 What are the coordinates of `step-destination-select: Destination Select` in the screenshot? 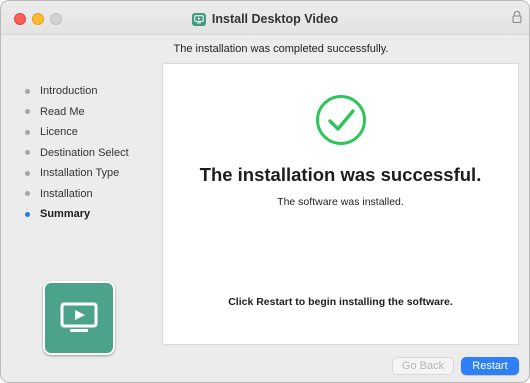 It's located at (77, 153).